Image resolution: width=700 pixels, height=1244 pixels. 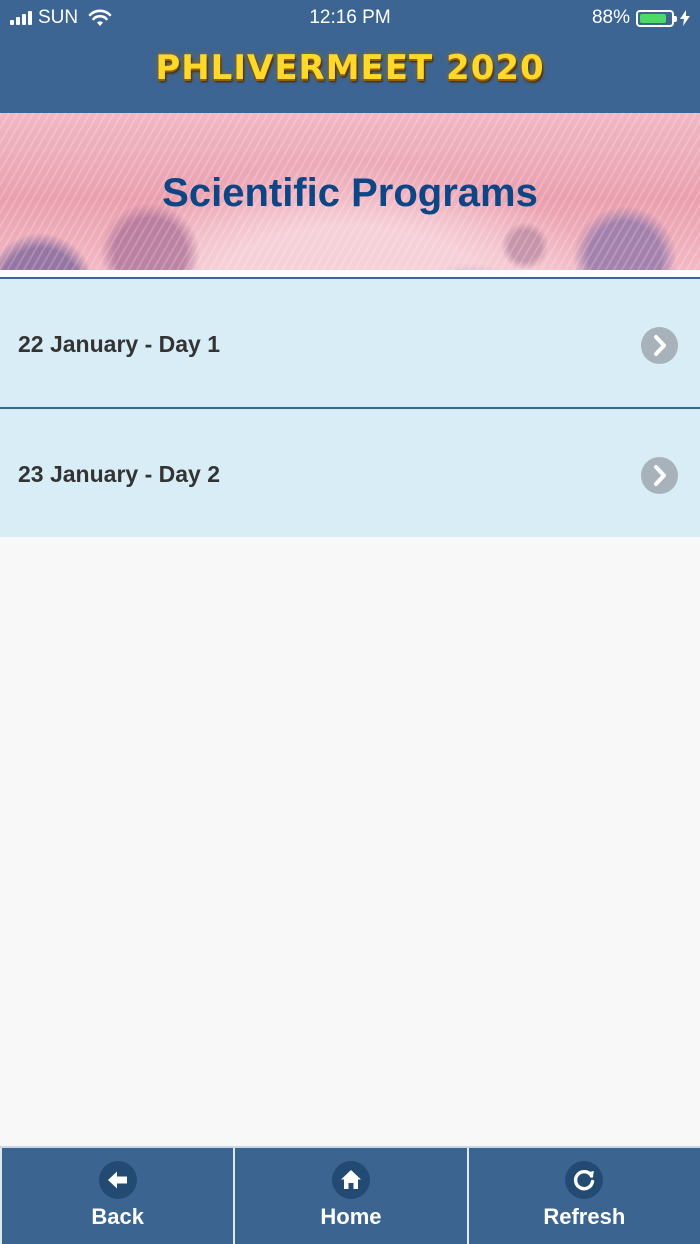 I want to click on arrow-left-icon, so click(x=117, y=1180).